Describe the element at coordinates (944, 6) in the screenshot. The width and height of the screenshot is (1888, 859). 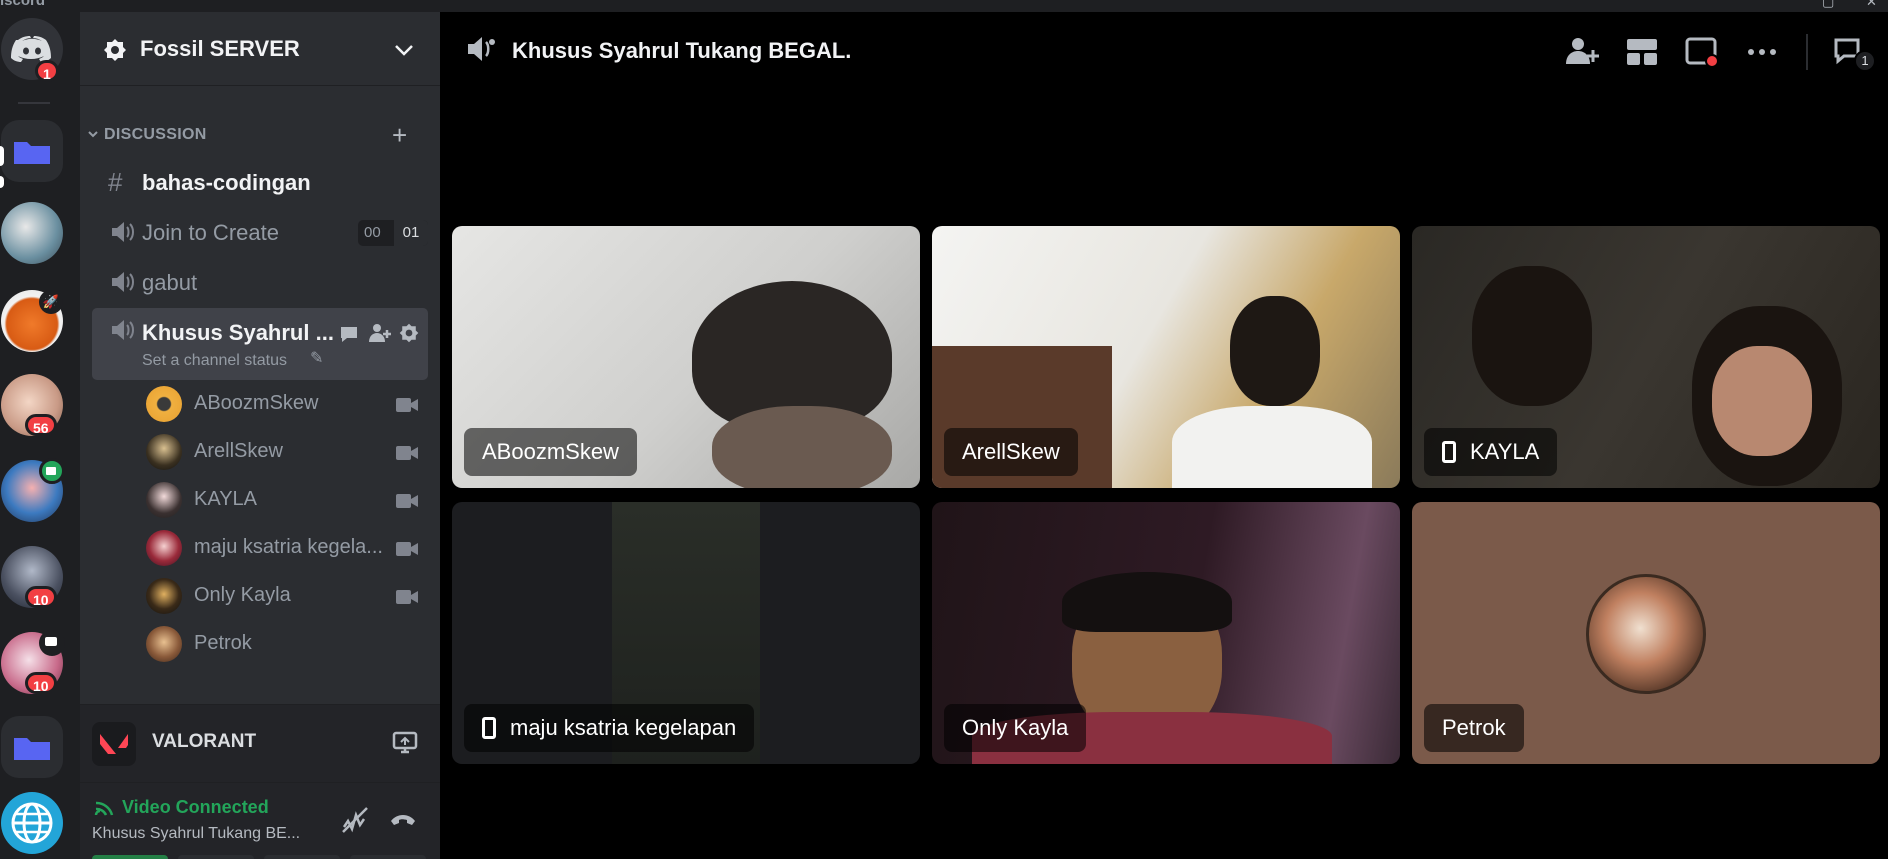
I see `window-titlebar: iscord ▢ ✕` at that location.